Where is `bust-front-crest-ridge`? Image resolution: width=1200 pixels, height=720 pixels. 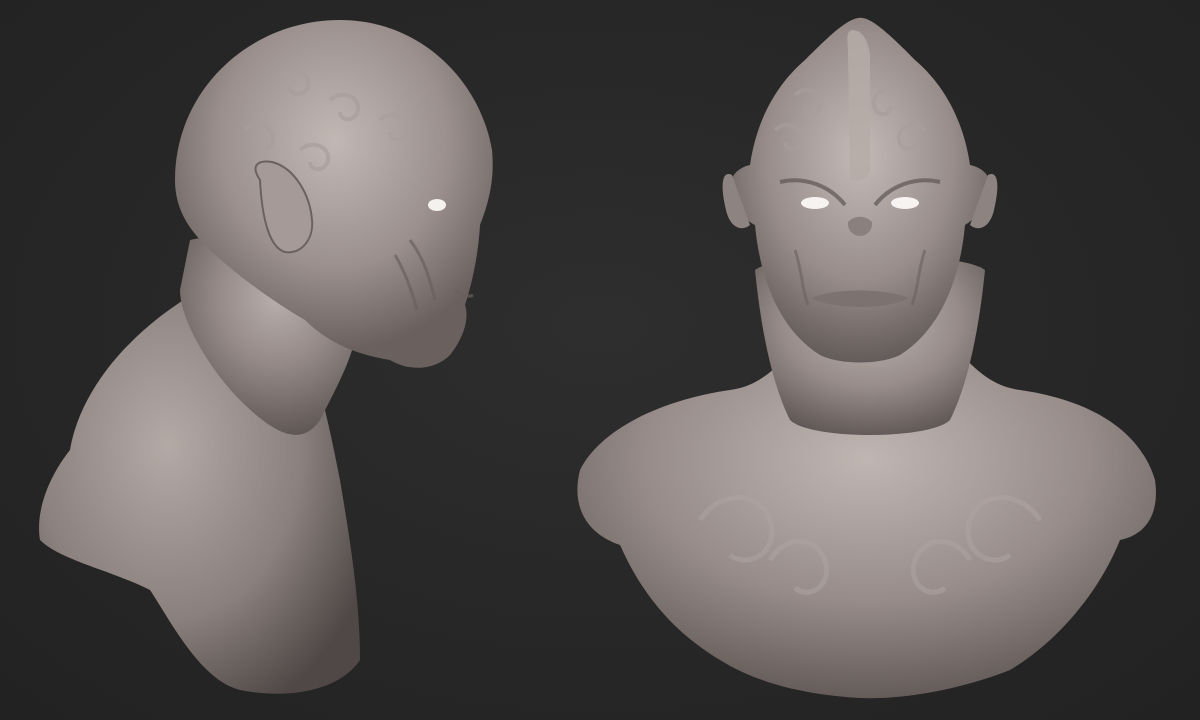 bust-front-crest-ridge is located at coordinates (858, 105).